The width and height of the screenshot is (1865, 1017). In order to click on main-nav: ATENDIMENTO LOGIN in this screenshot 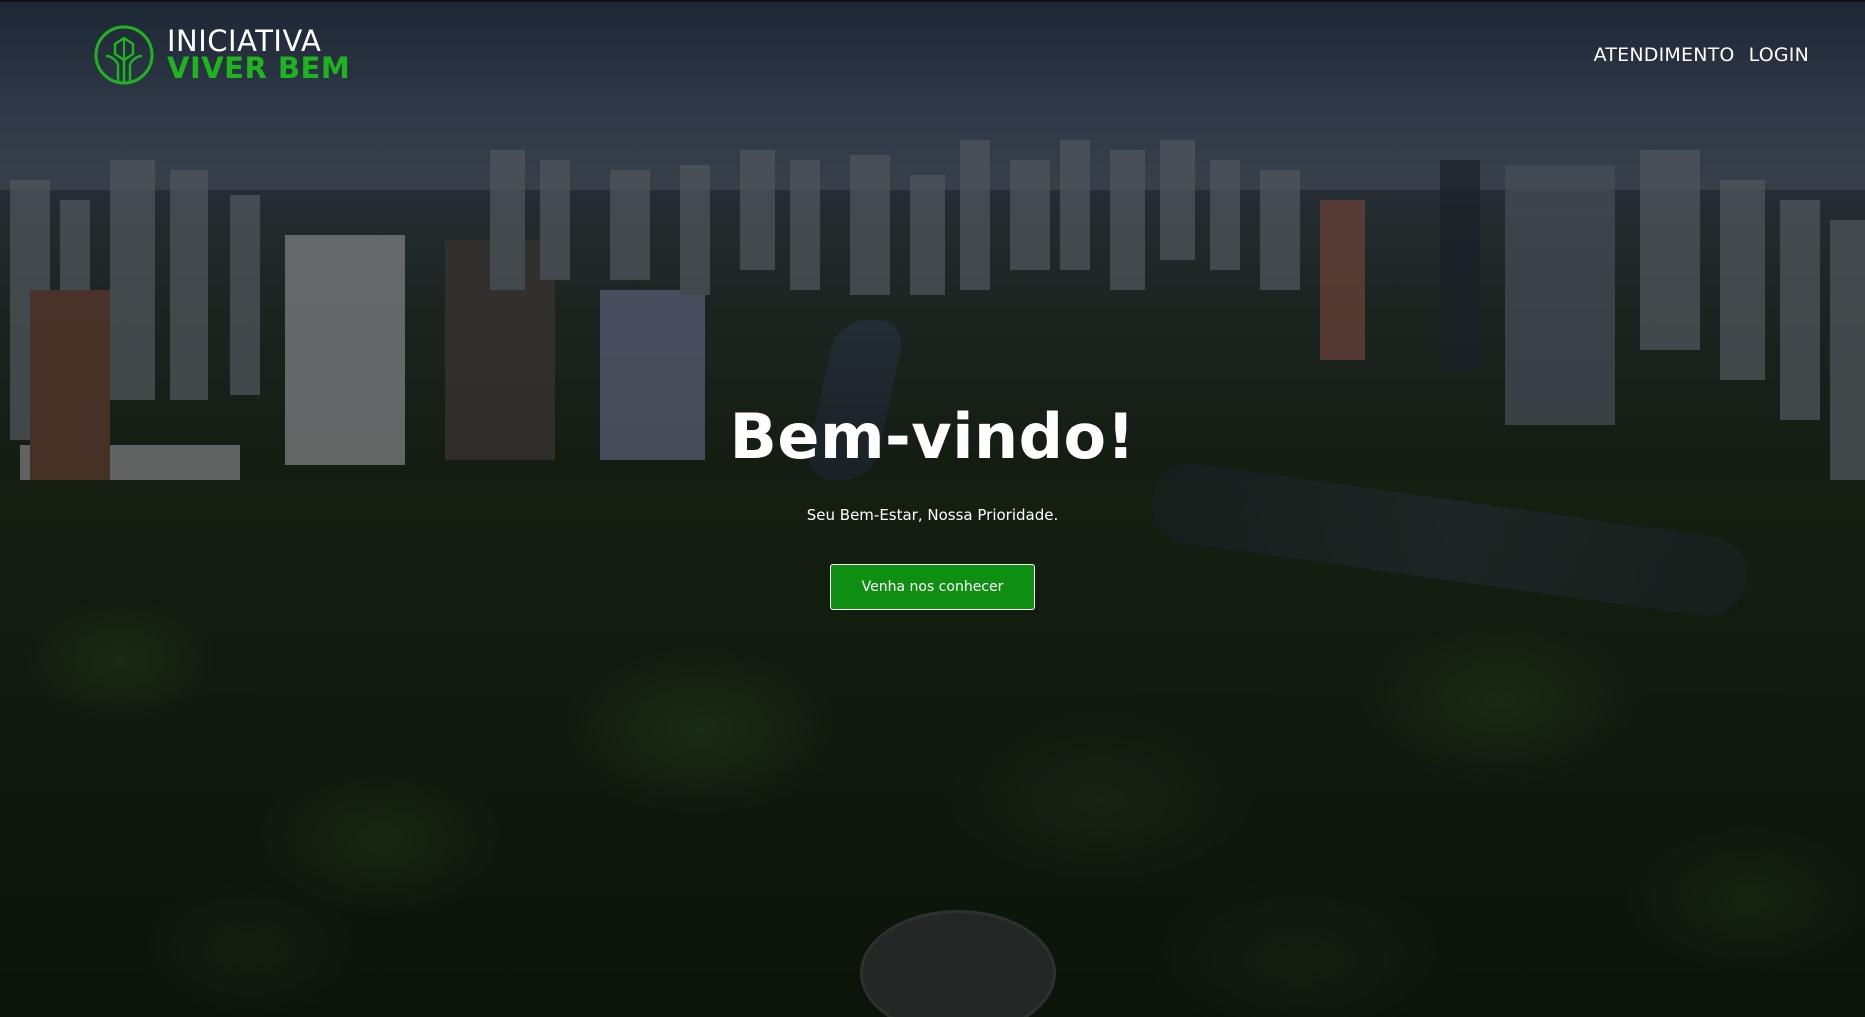, I will do `click(1701, 55)`.